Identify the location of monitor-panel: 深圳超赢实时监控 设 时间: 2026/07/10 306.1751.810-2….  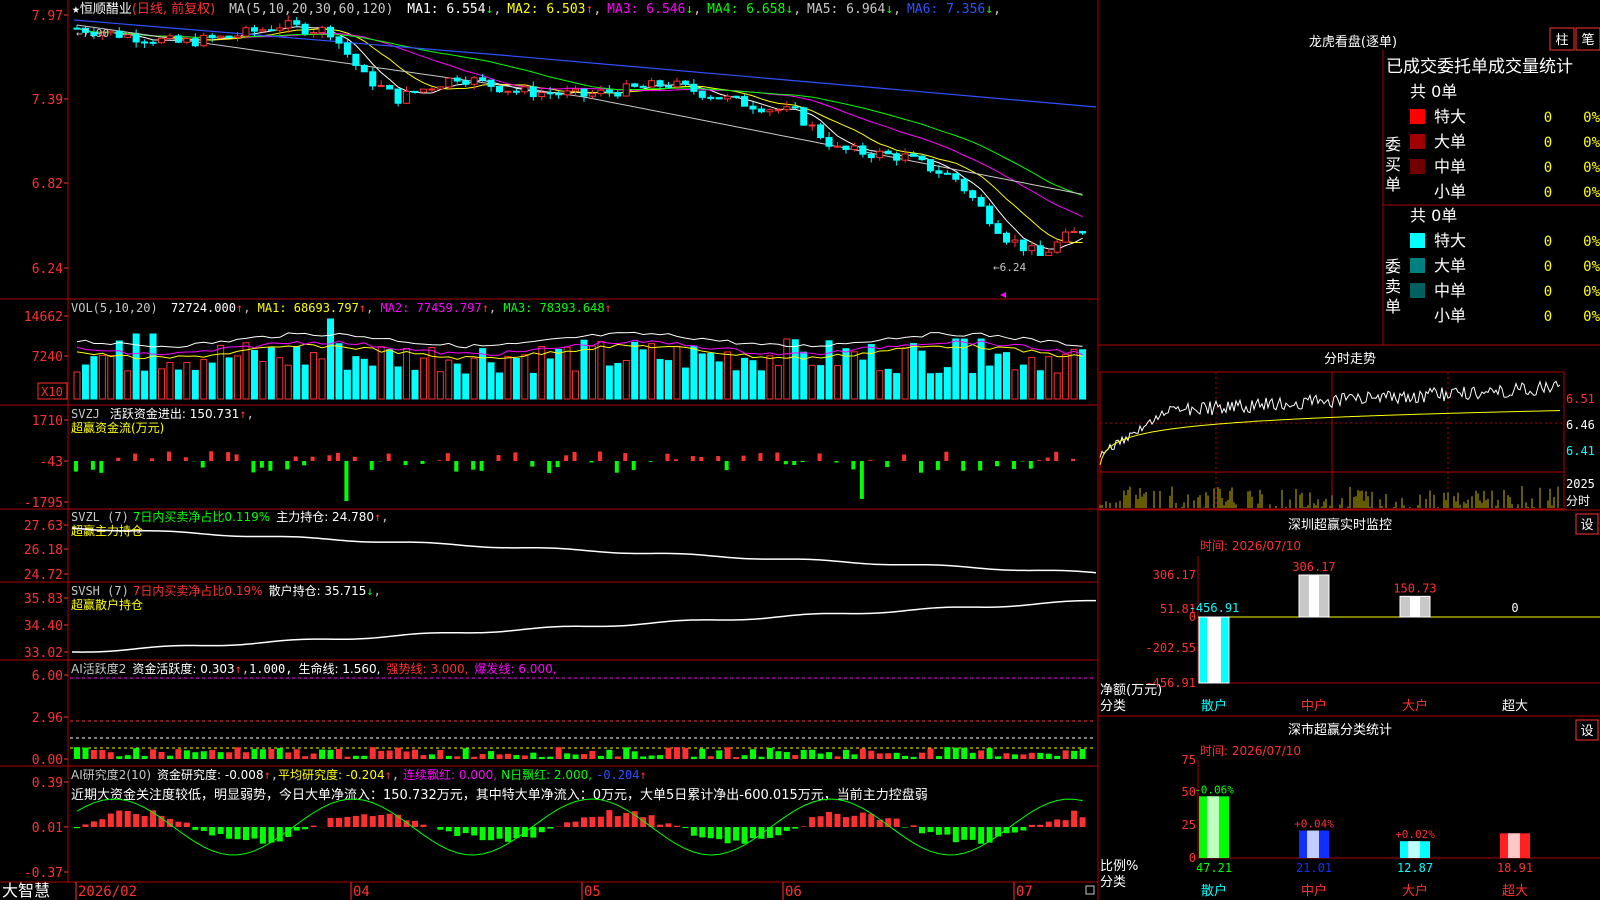
(1350, 613).